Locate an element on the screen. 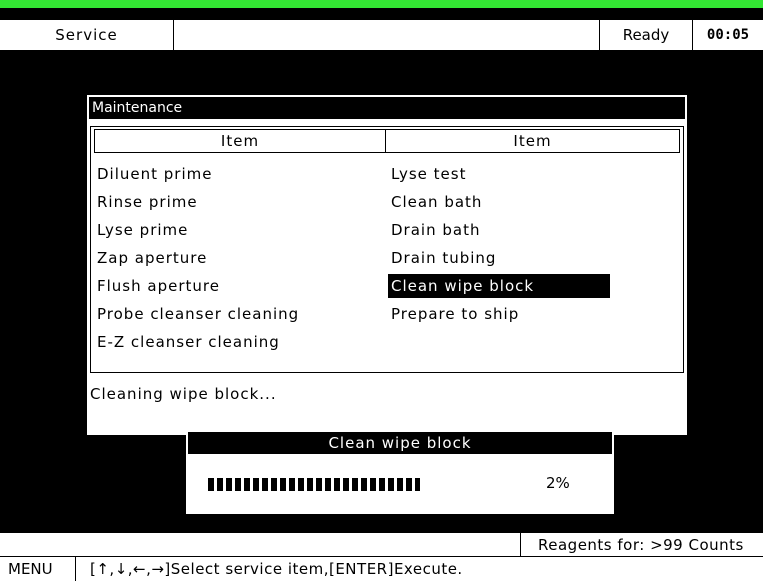  header-bar: Service Ready 00:05 is located at coordinates (381, 35).